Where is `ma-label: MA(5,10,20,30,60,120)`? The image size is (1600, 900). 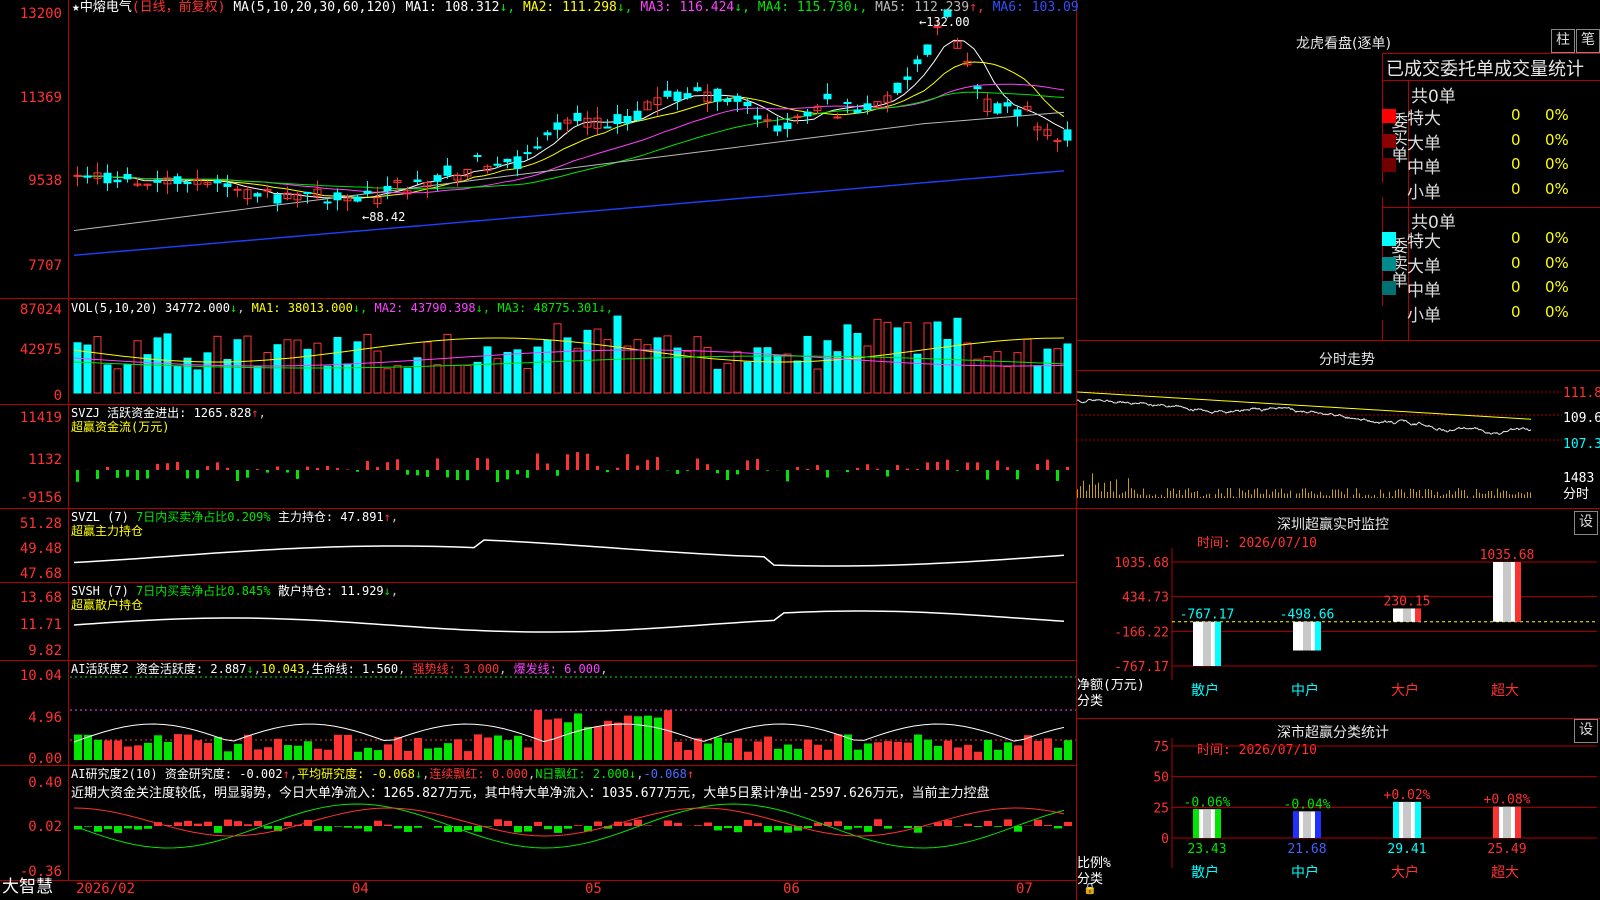 ma-label: MA(5,10,20,30,60,120) is located at coordinates (315, 7).